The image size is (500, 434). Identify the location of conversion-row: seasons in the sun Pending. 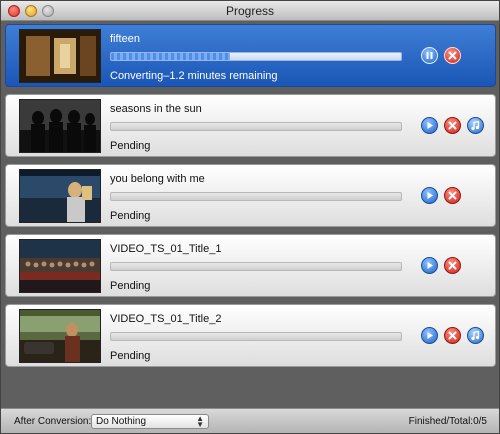
(250, 125).